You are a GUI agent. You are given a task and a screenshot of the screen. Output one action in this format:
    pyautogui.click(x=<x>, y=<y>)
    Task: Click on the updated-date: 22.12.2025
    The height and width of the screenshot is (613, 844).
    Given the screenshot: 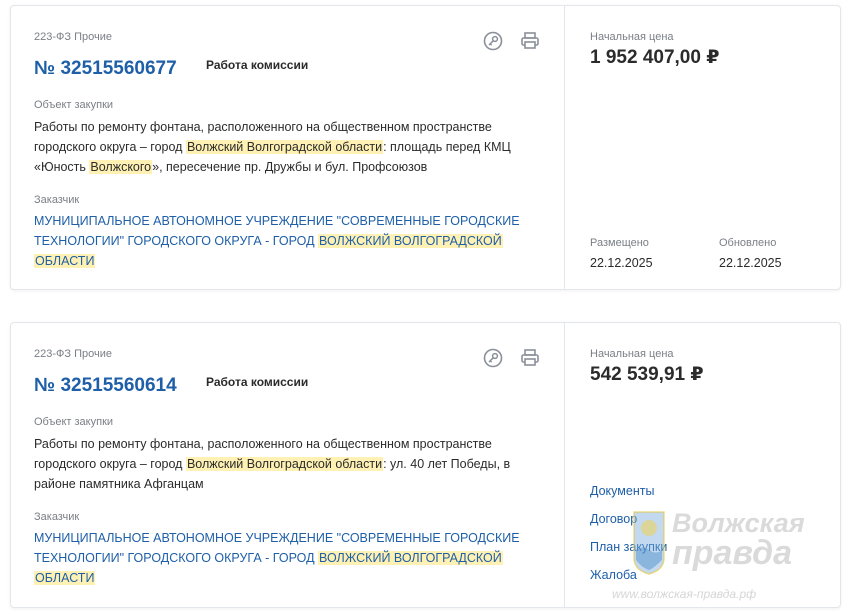 What is the action you would take?
    pyautogui.click(x=750, y=263)
    